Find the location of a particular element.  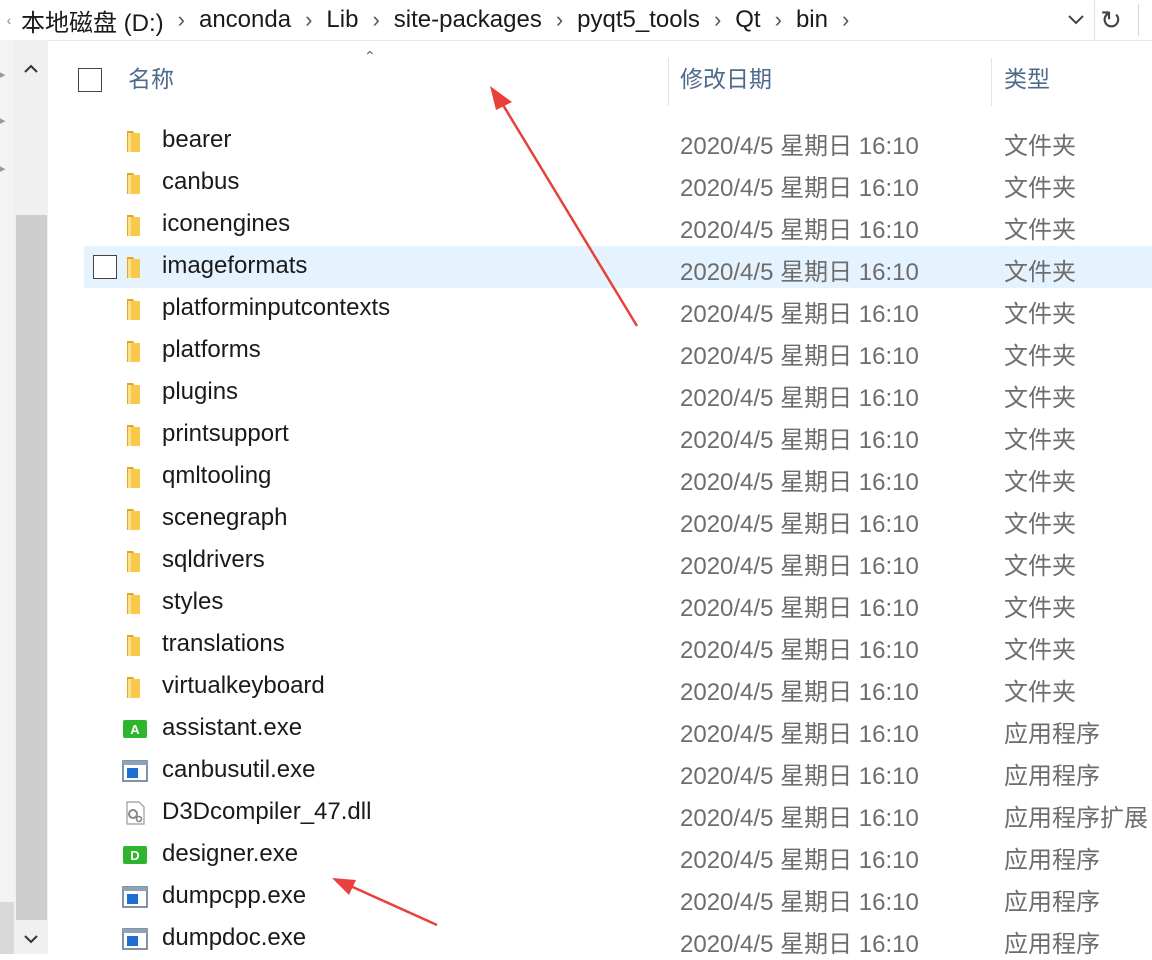

breadcrumb-item: Qt is located at coordinates (747, 20).